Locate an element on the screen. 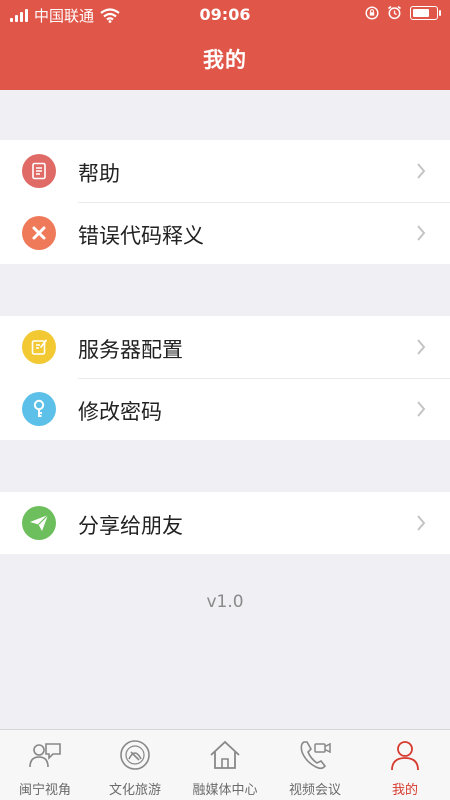  menu-item-help: 帮助 is located at coordinates (225, 171).